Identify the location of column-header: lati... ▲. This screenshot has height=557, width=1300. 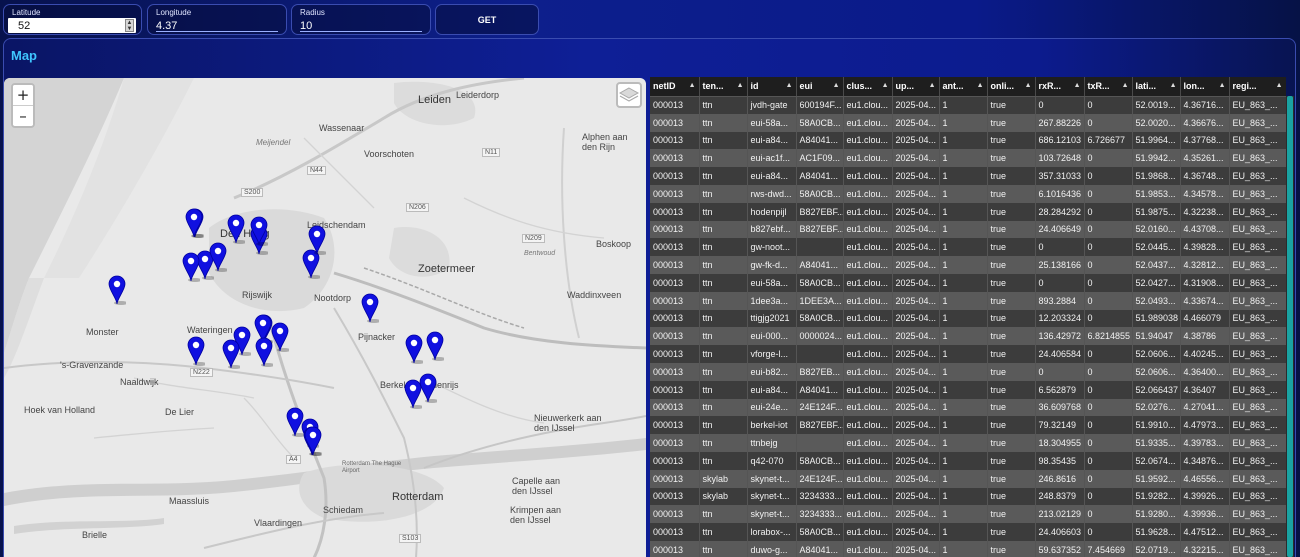
(1156, 87).